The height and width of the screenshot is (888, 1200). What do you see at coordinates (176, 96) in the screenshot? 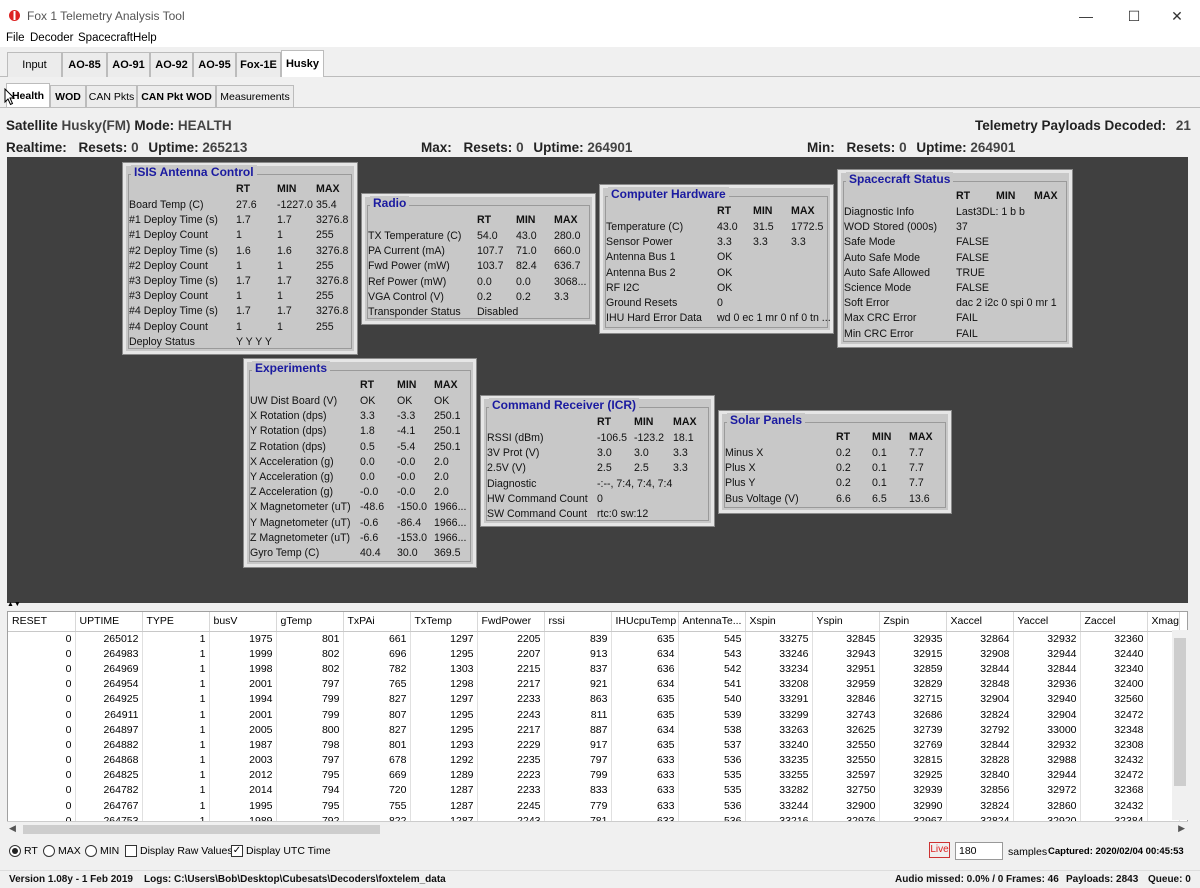
I see `subtab-can-pkt-wod: CAN Pkt WOD` at bounding box center [176, 96].